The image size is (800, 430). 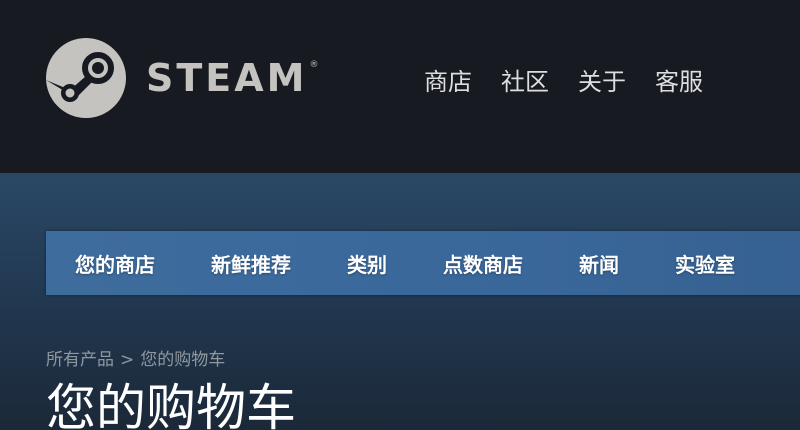 I want to click on tab-points-shop: 点数商店, so click(x=482, y=263).